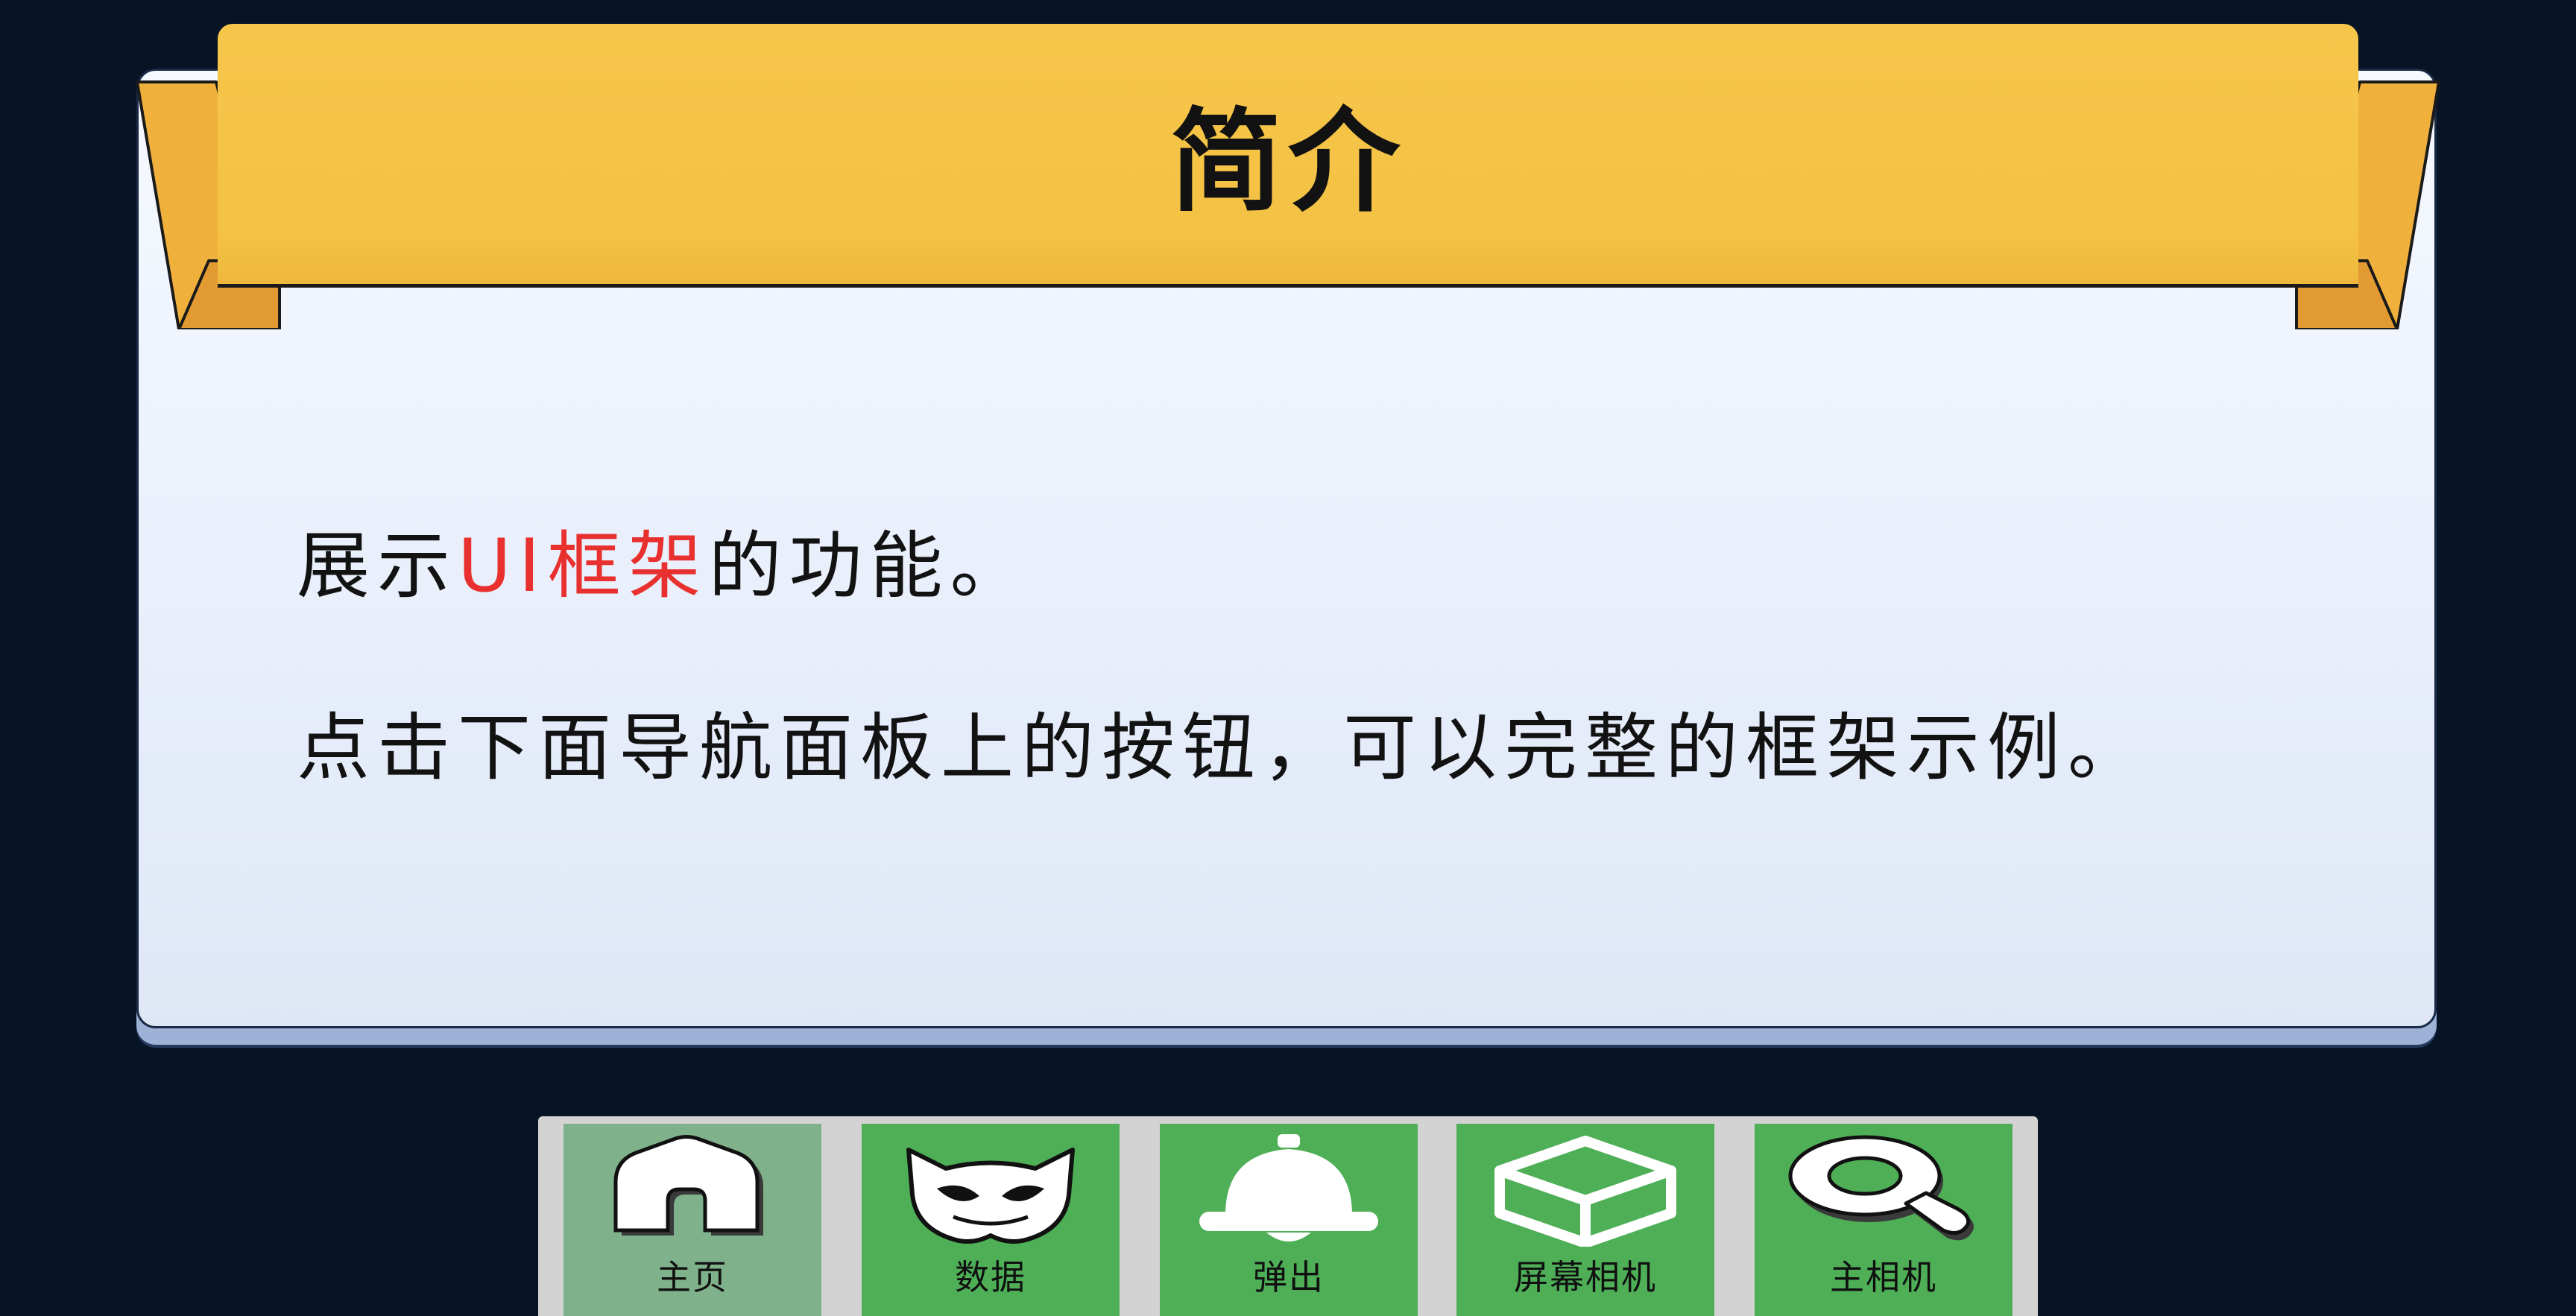 This screenshot has width=2576, height=1316. Describe the element at coordinates (693, 1190) in the screenshot. I see `home-icon` at that location.